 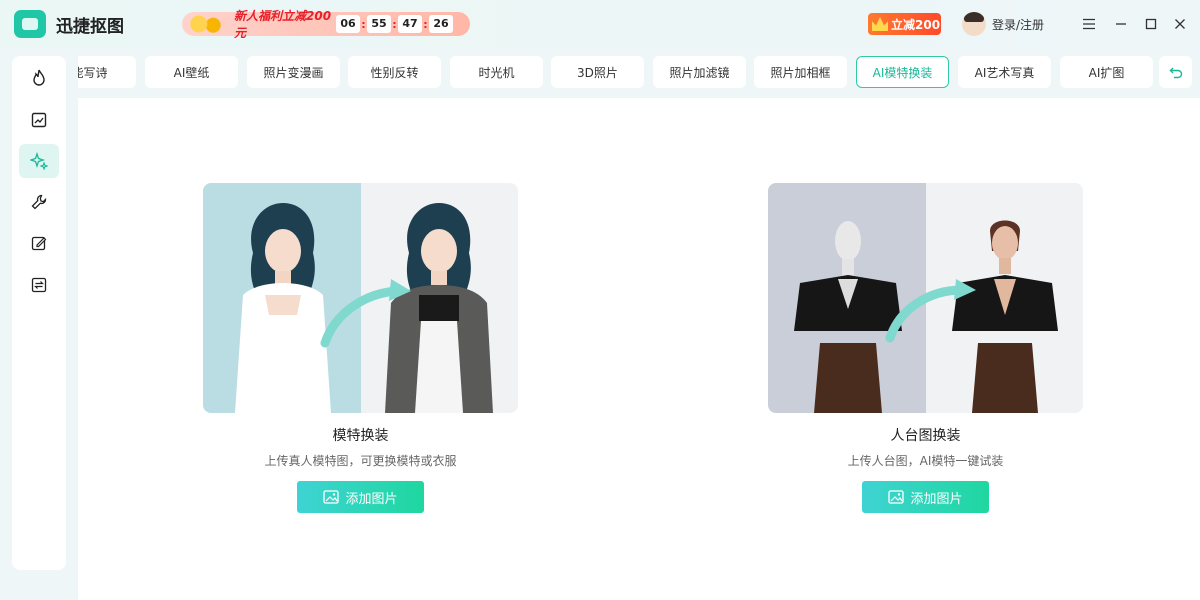 What do you see at coordinates (925, 436) in the screenshot?
I see `card-title: 人台图换装` at bounding box center [925, 436].